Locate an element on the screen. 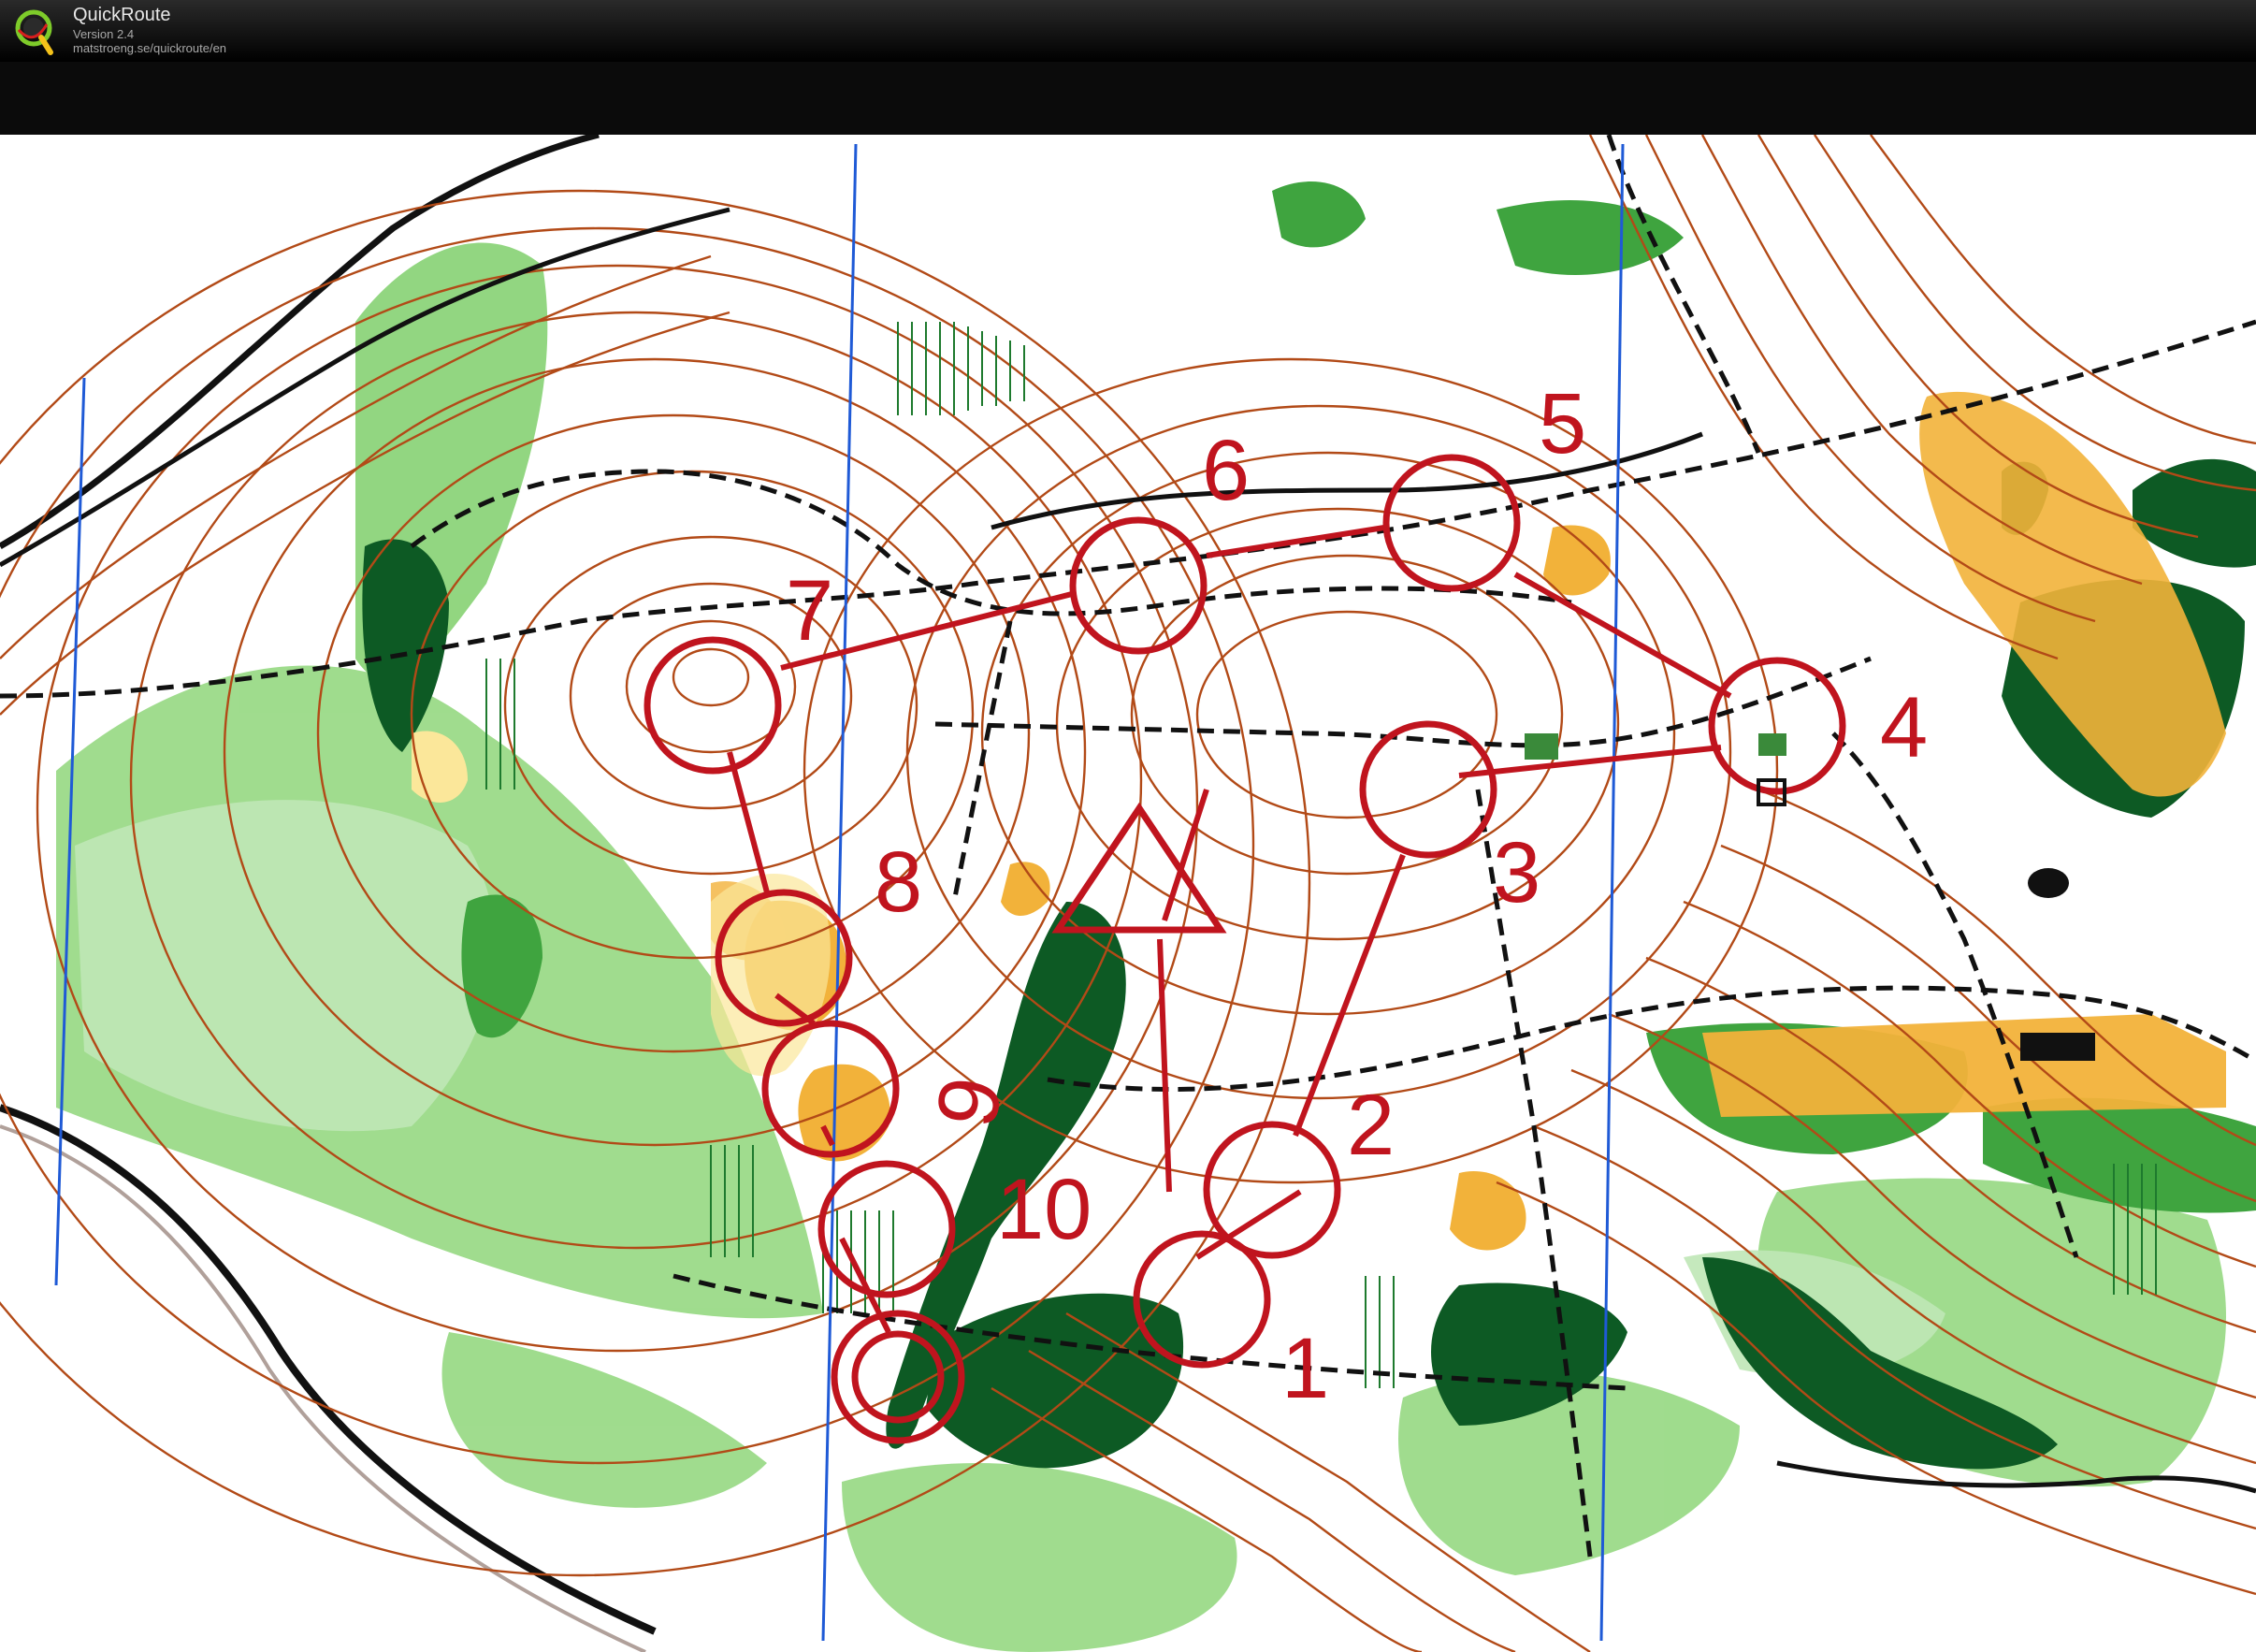  control-number-2: 2 is located at coordinates (1371, 1125).